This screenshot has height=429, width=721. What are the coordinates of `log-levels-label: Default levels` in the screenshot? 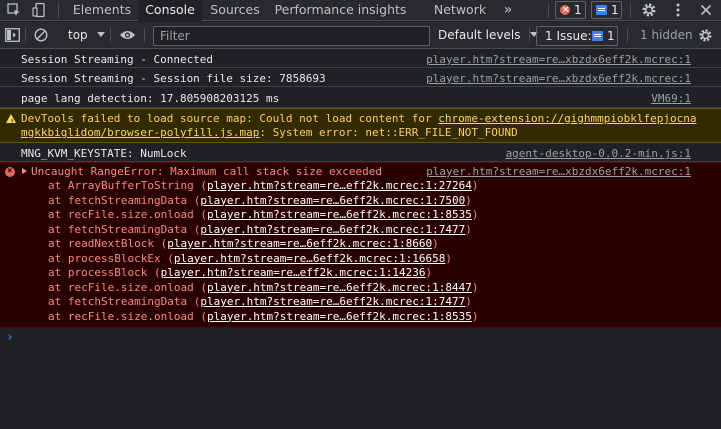 It's located at (479, 35).